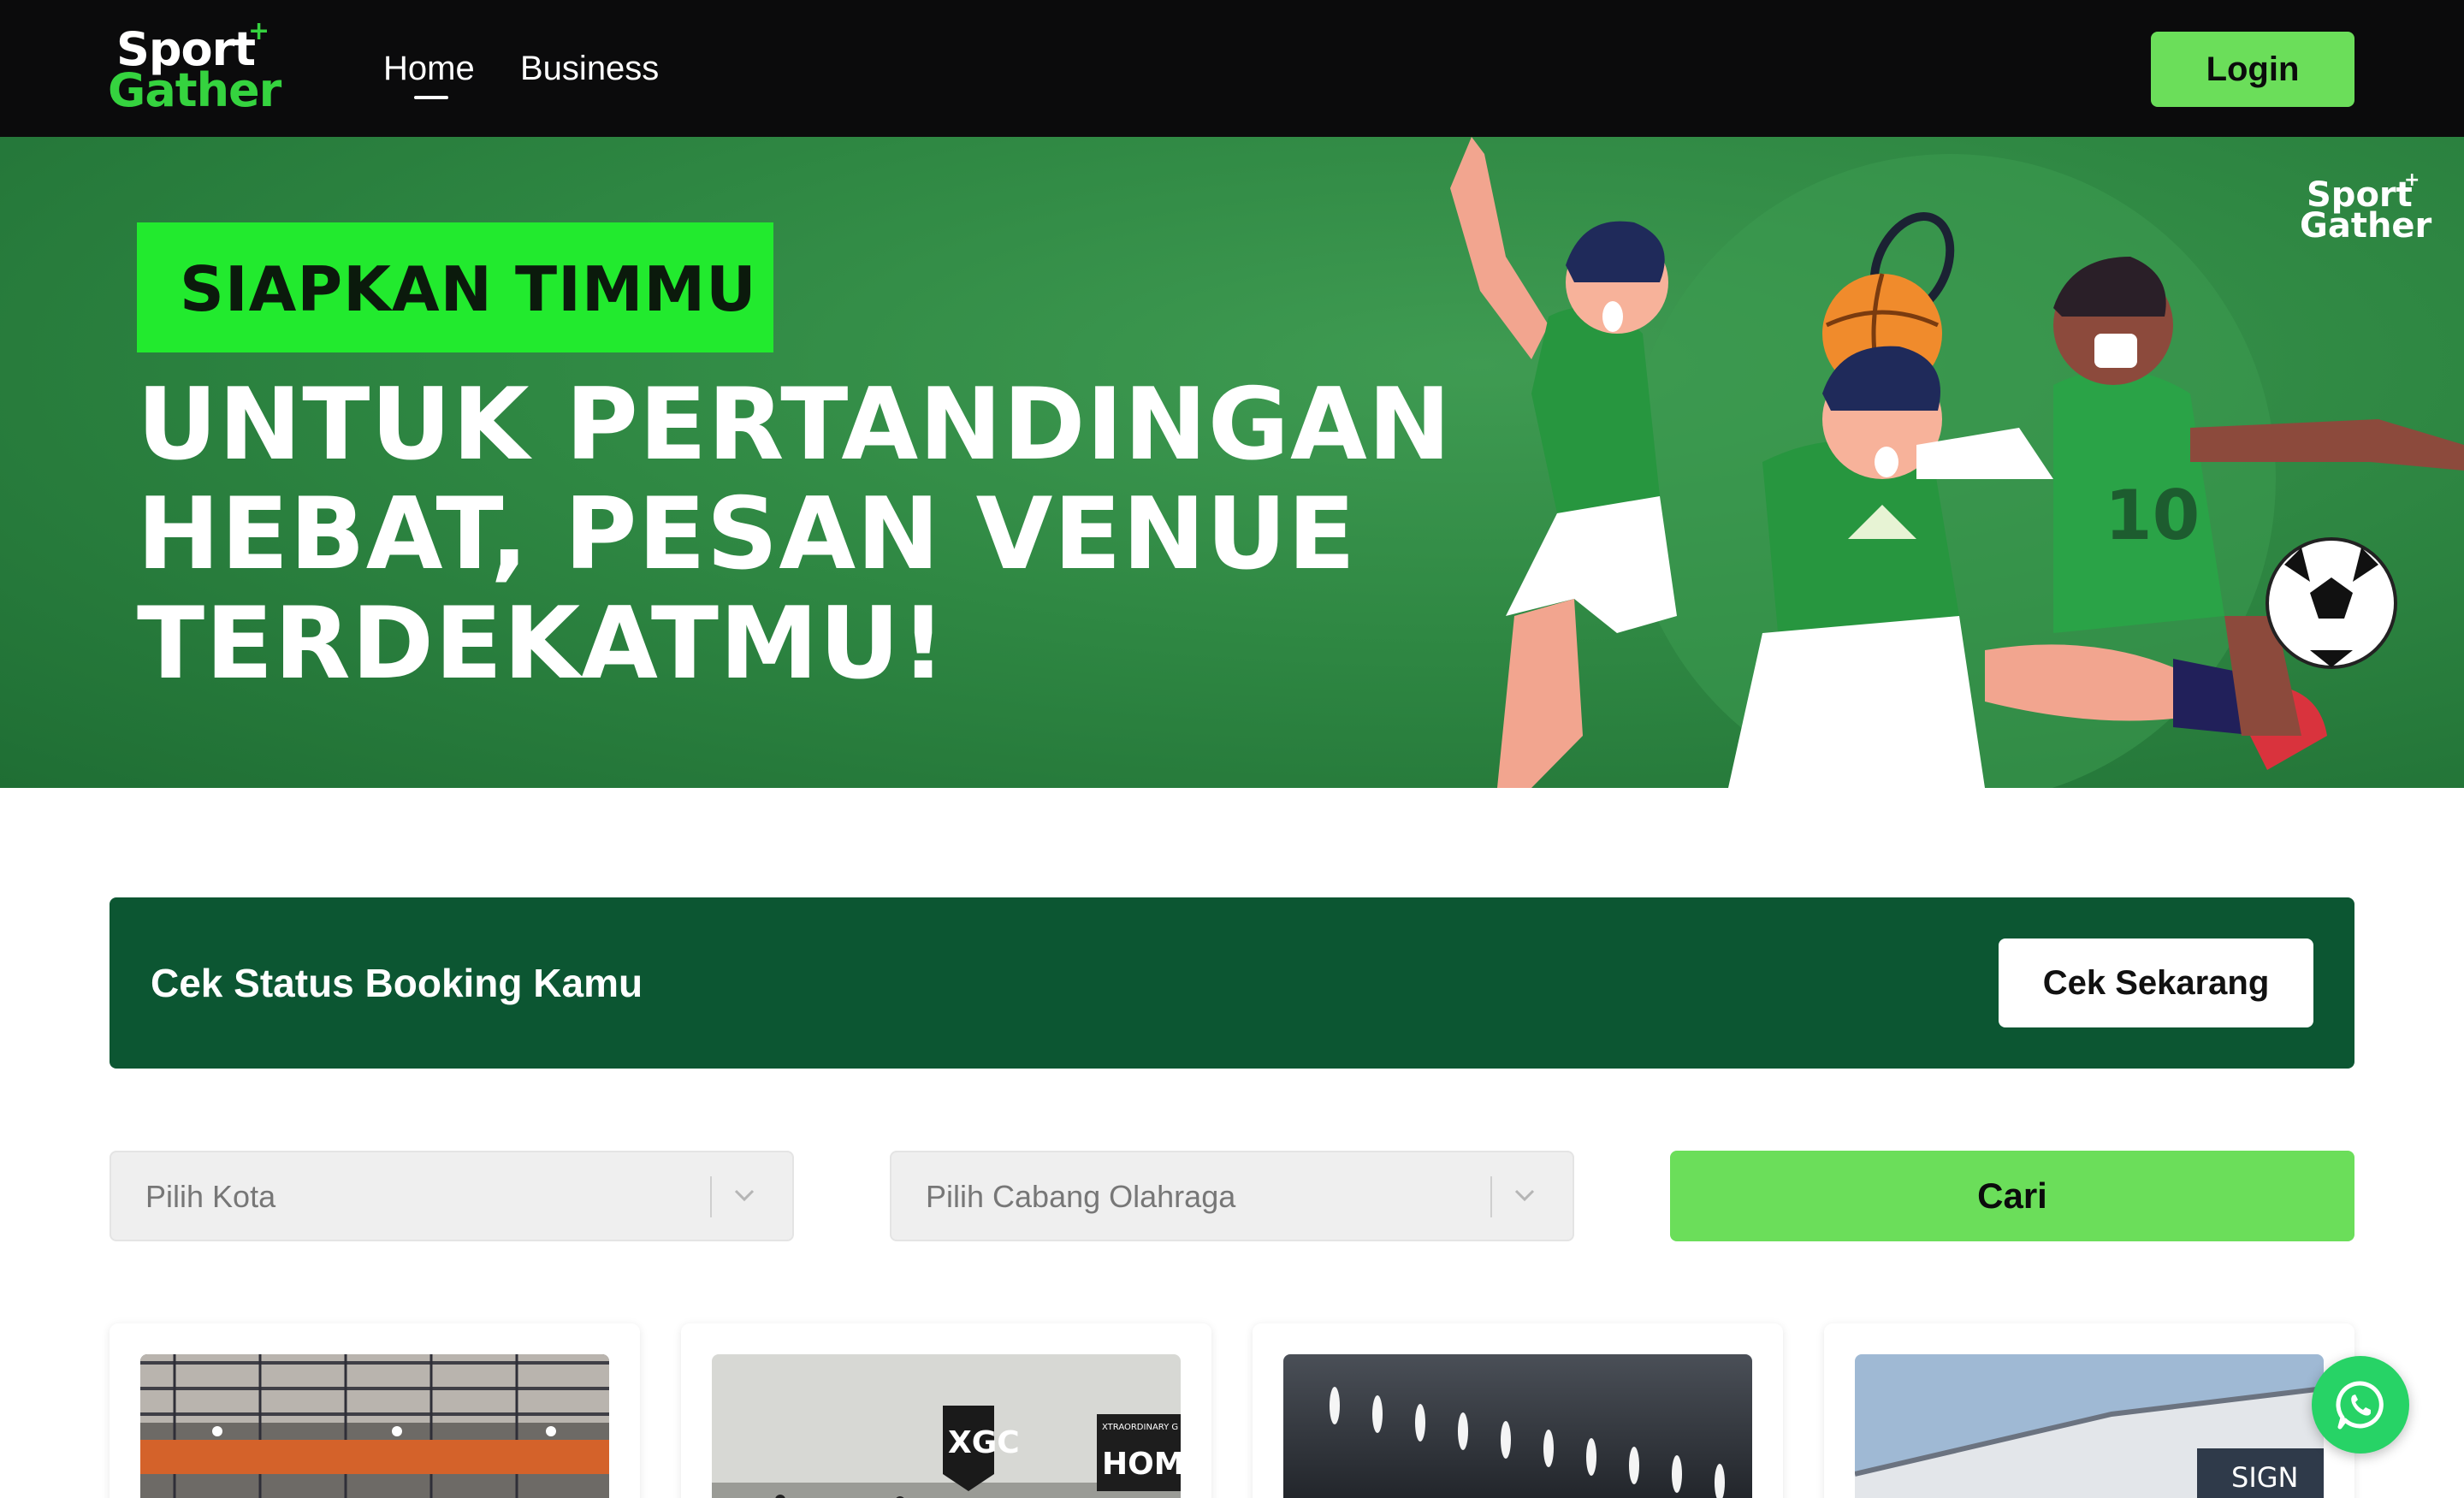 The image size is (2464, 1498). What do you see at coordinates (542, 644) in the screenshot?
I see `hero-headline-line-3: TERDEKATMU!` at bounding box center [542, 644].